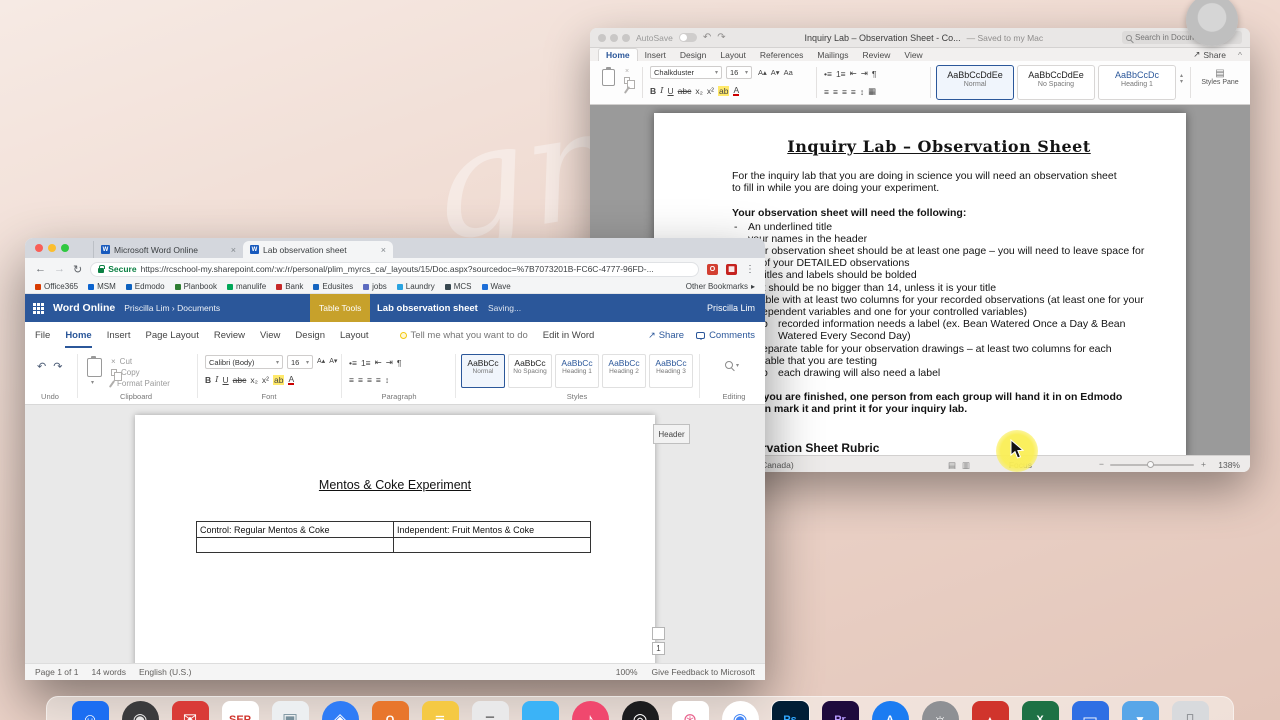  I want to click on zoom-out-button: −, so click(1101, 464).